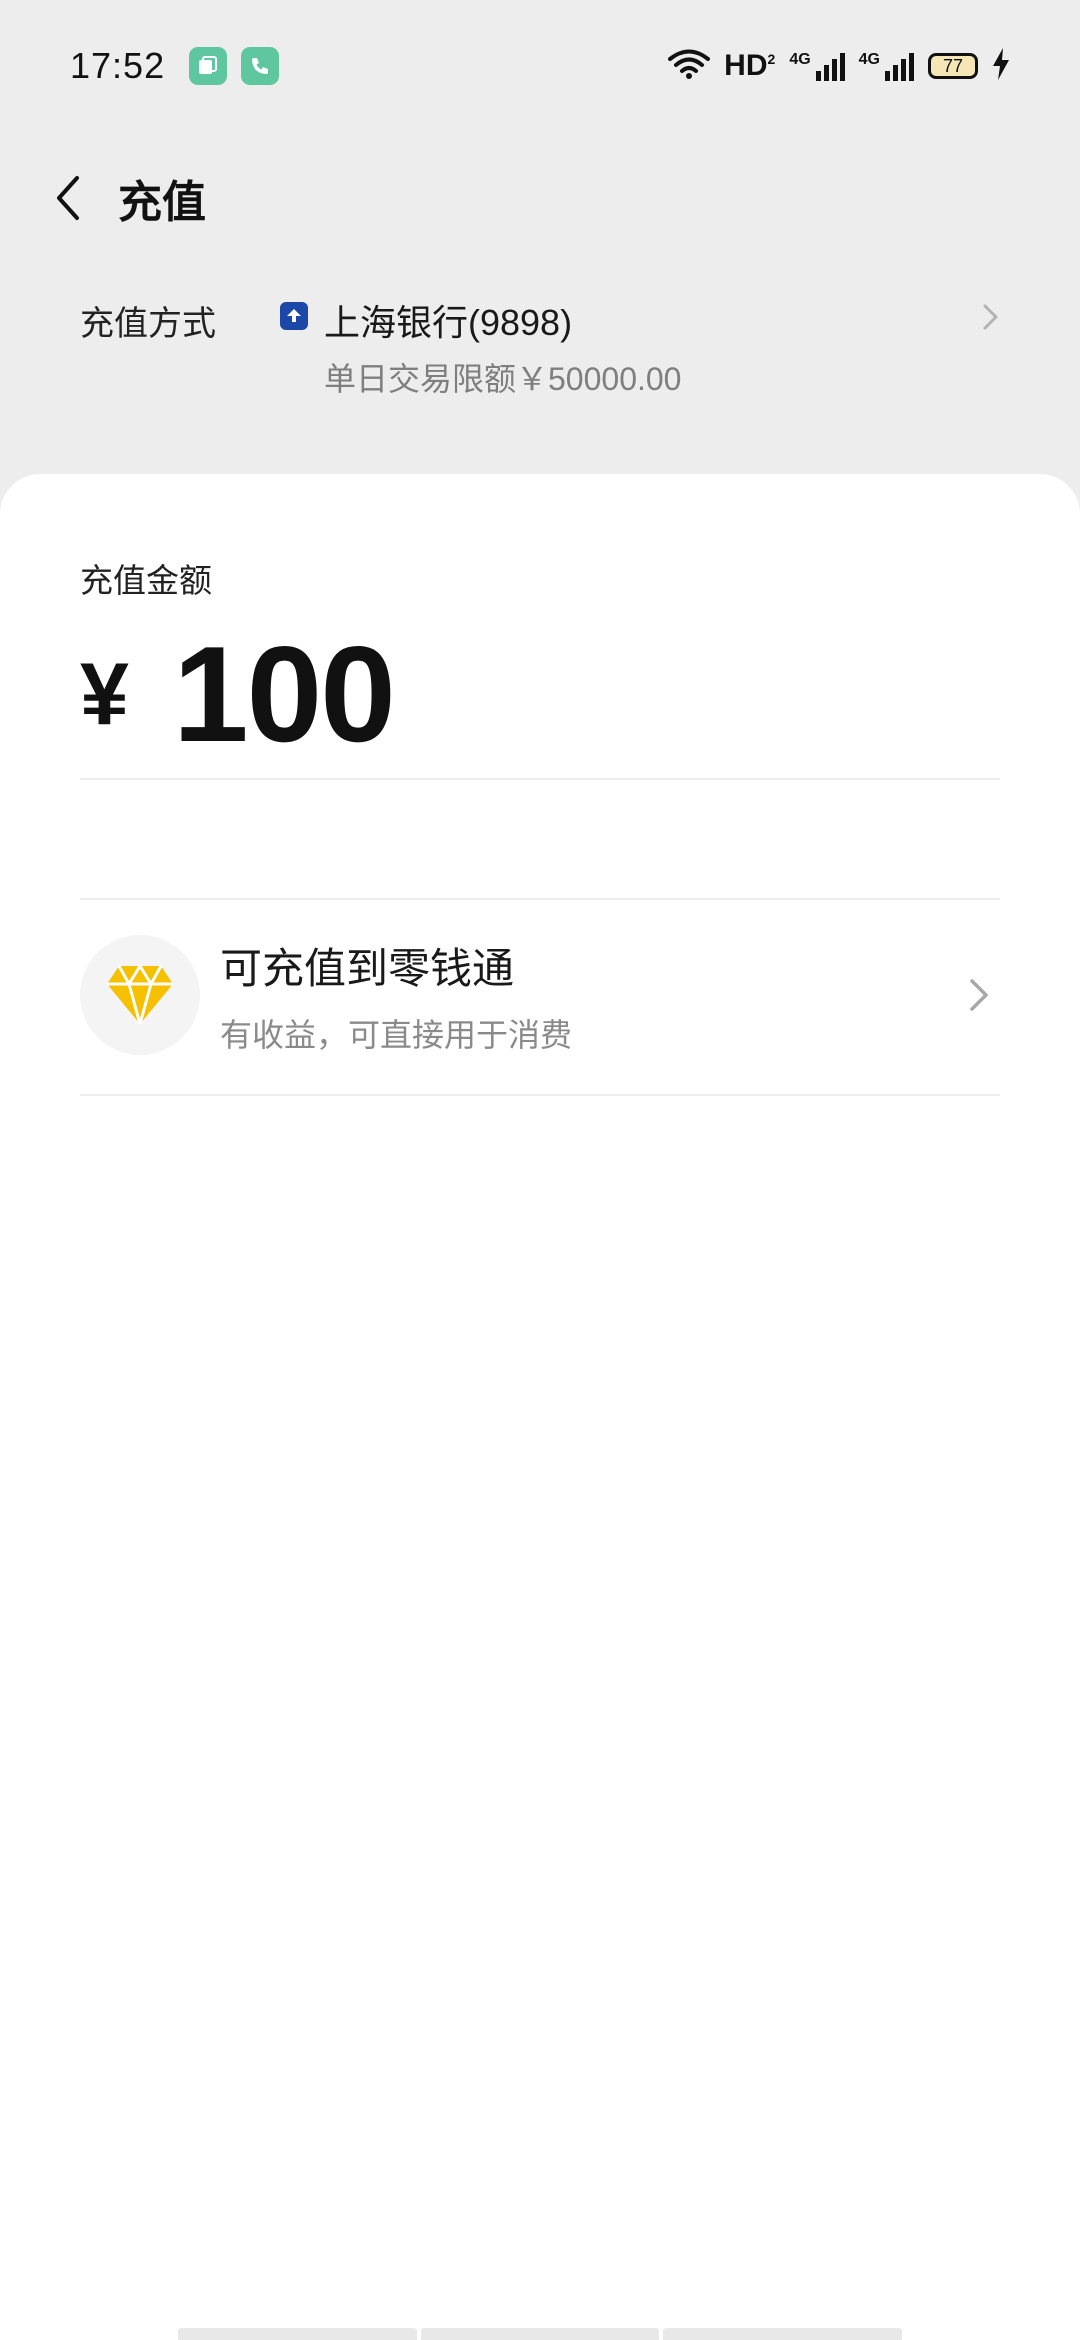  Describe the element at coordinates (146, 580) in the screenshot. I see `amount-label: 充值金额` at that location.